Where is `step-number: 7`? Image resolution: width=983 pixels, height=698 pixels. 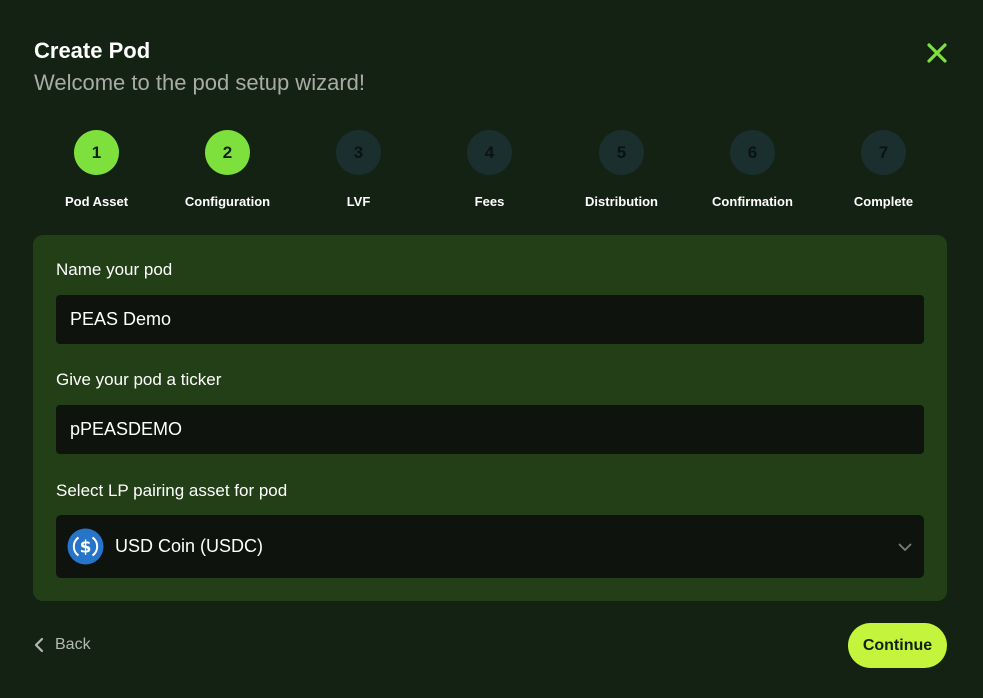 step-number: 7 is located at coordinates (883, 152).